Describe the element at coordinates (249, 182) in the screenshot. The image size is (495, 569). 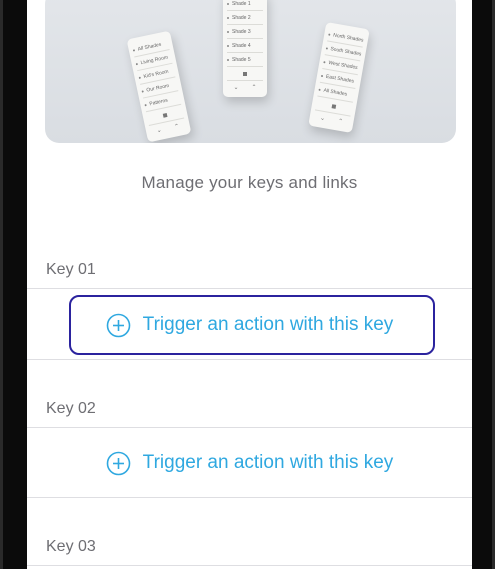
I see `page-subtitle: Manage your keys and links` at that location.